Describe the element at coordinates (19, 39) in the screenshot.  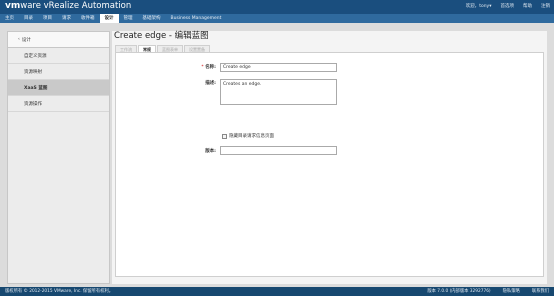
I see `back-arrow-icon: ‹` at that location.